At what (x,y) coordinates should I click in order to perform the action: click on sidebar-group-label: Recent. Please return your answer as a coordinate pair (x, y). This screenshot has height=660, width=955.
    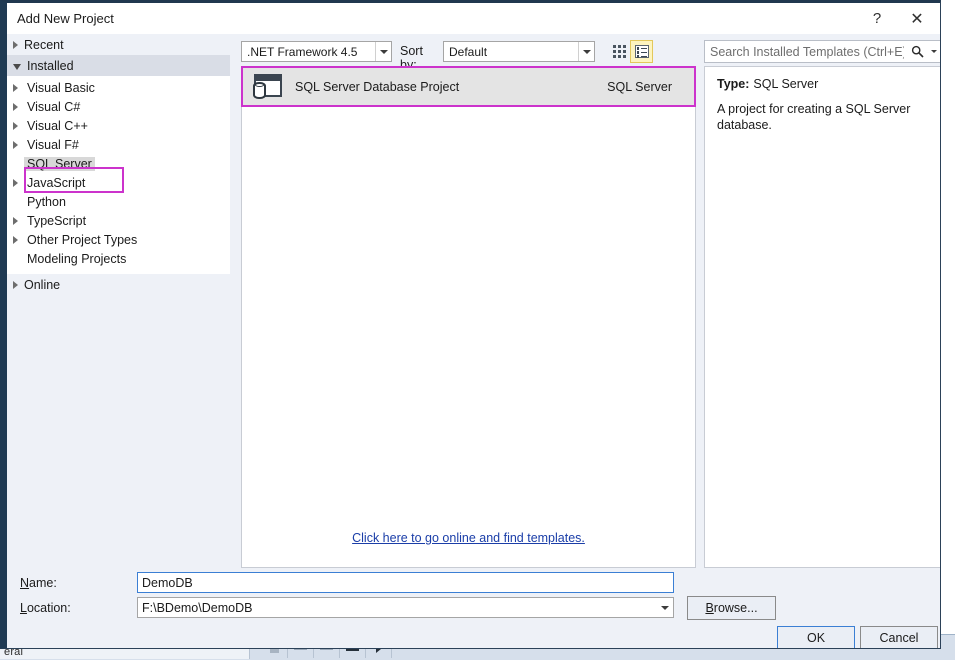
    Looking at the image, I should click on (44, 44).